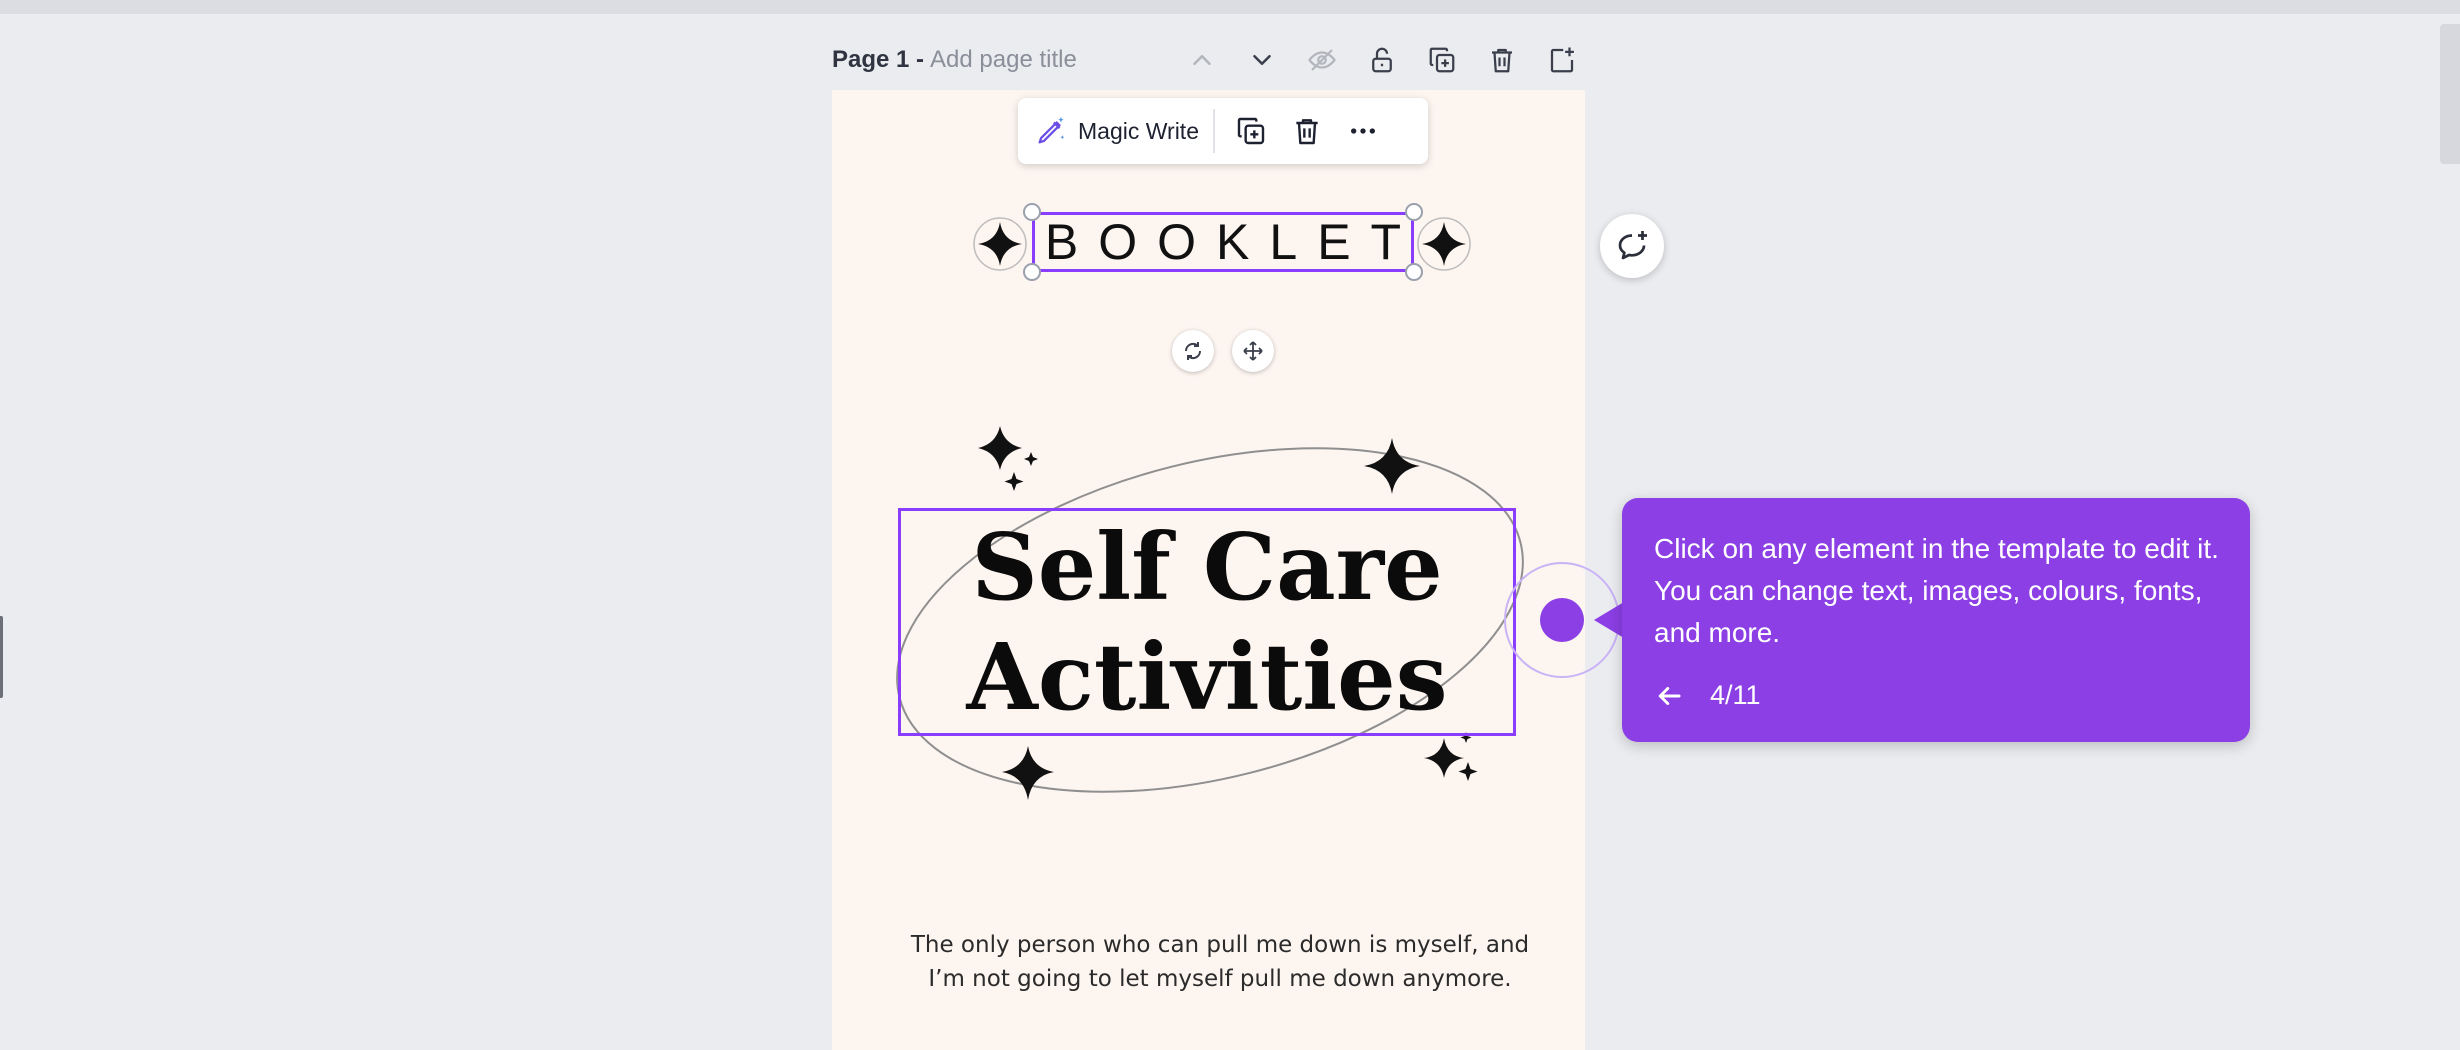  Describe the element at coordinates (1032, 272) in the screenshot. I see `resize-handle-bottom-left` at that location.